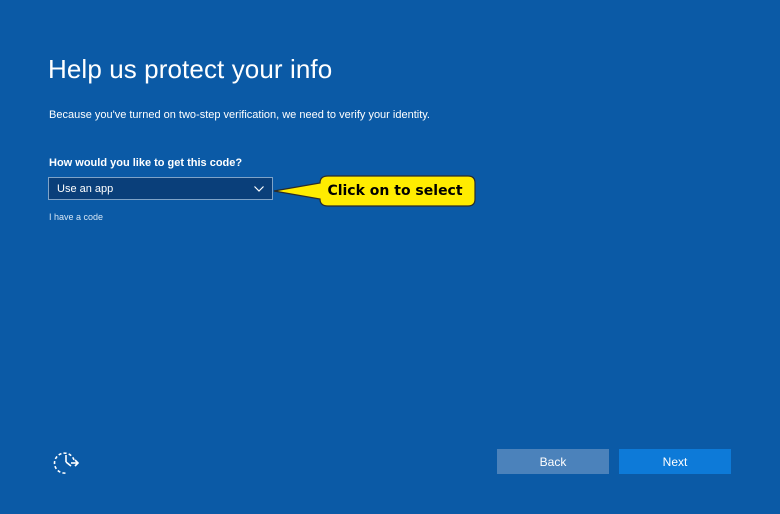 This screenshot has height=514, width=780. I want to click on next-button: Next, so click(675, 461).